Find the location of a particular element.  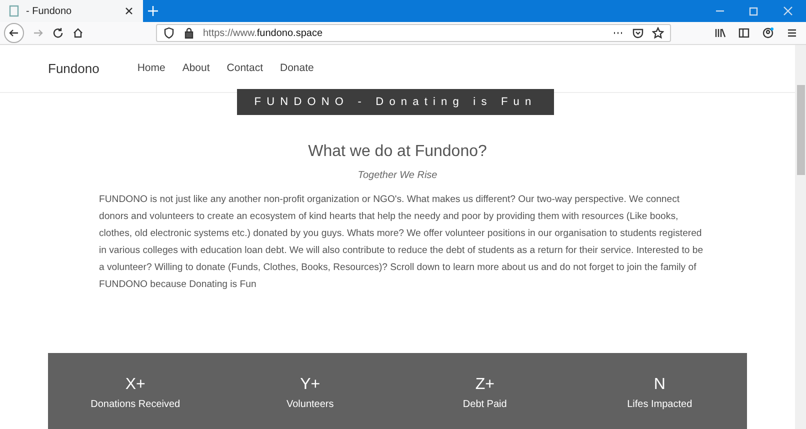

scrollbar is located at coordinates (800, 237).